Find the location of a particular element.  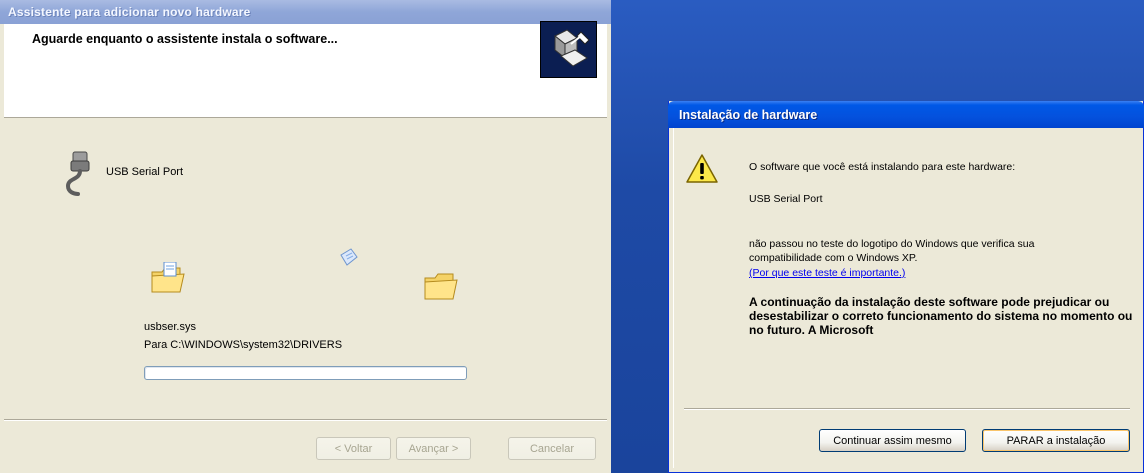

hardware-wizard-logo-icon is located at coordinates (568, 49).